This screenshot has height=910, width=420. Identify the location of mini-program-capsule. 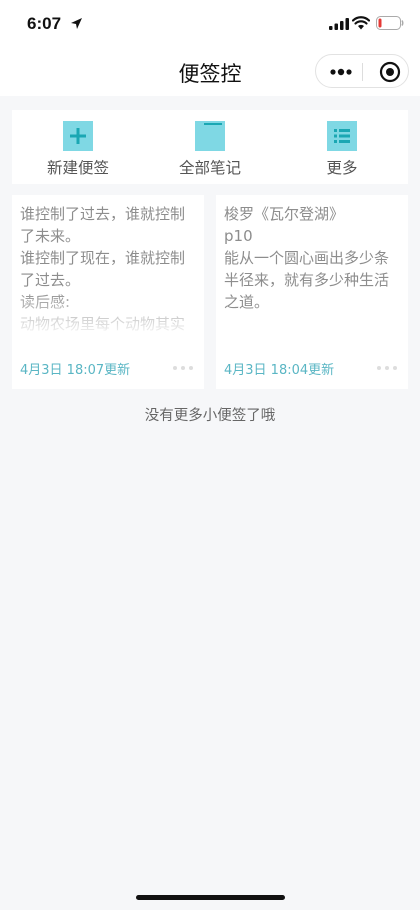
(362, 71).